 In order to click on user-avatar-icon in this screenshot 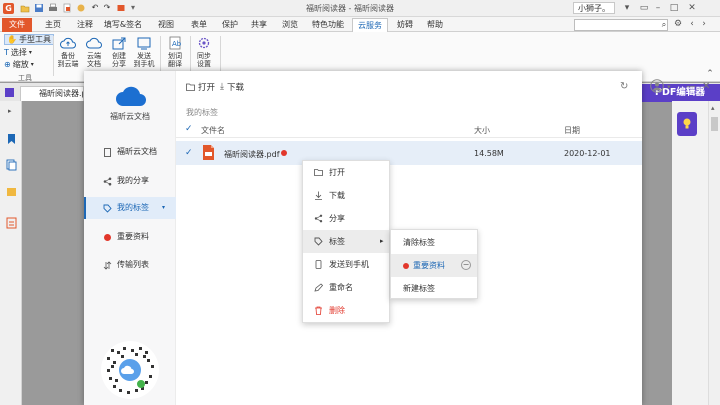, I will do `click(657, 86)`.